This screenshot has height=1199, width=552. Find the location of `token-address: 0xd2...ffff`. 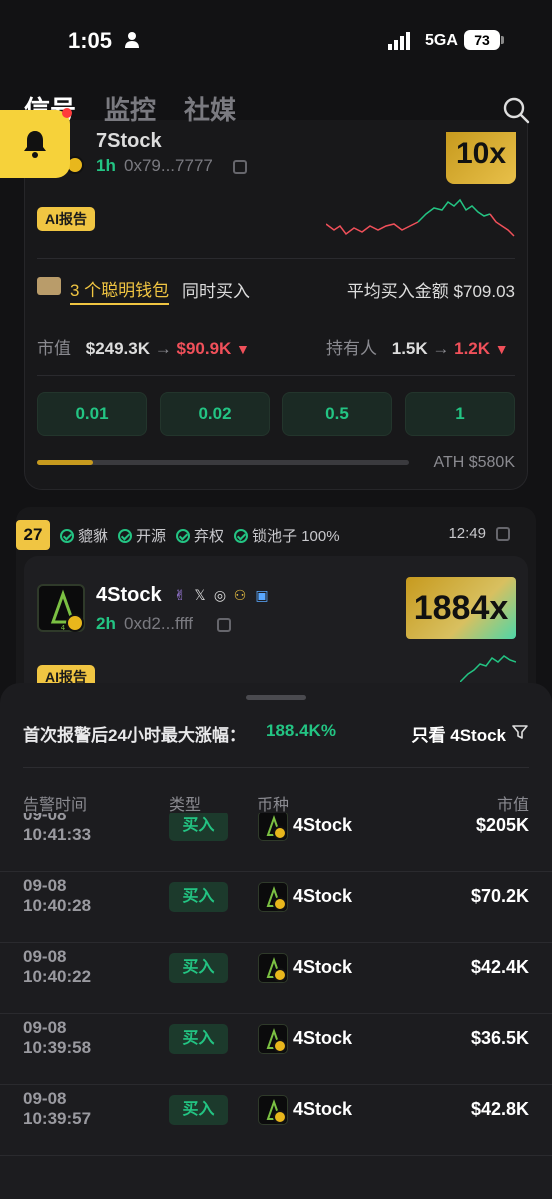

token-address: 0xd2...ffff is located at coordinates (159, 623).